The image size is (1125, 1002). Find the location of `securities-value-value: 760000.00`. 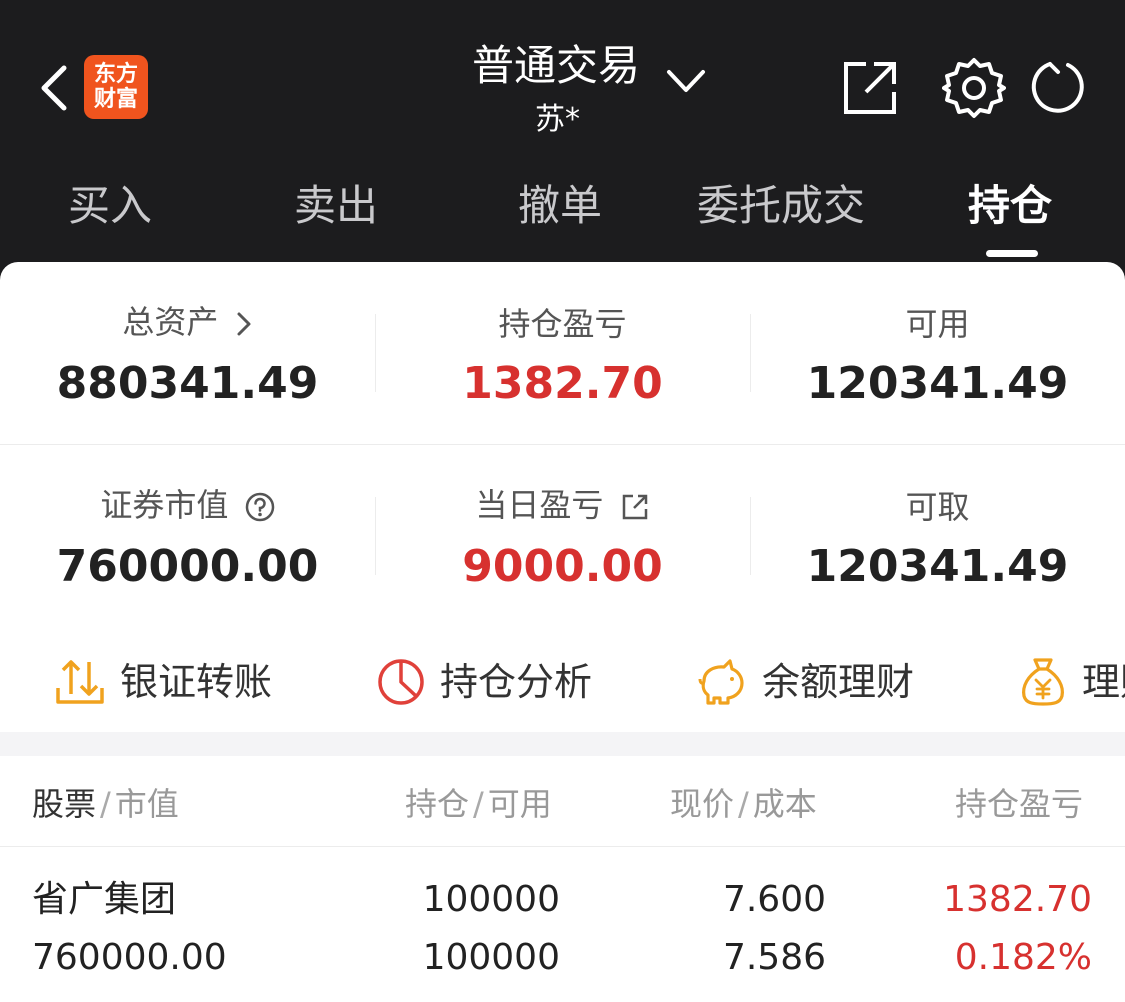

securities-value-value: 760000.00 is located at coordinates (187, 566).